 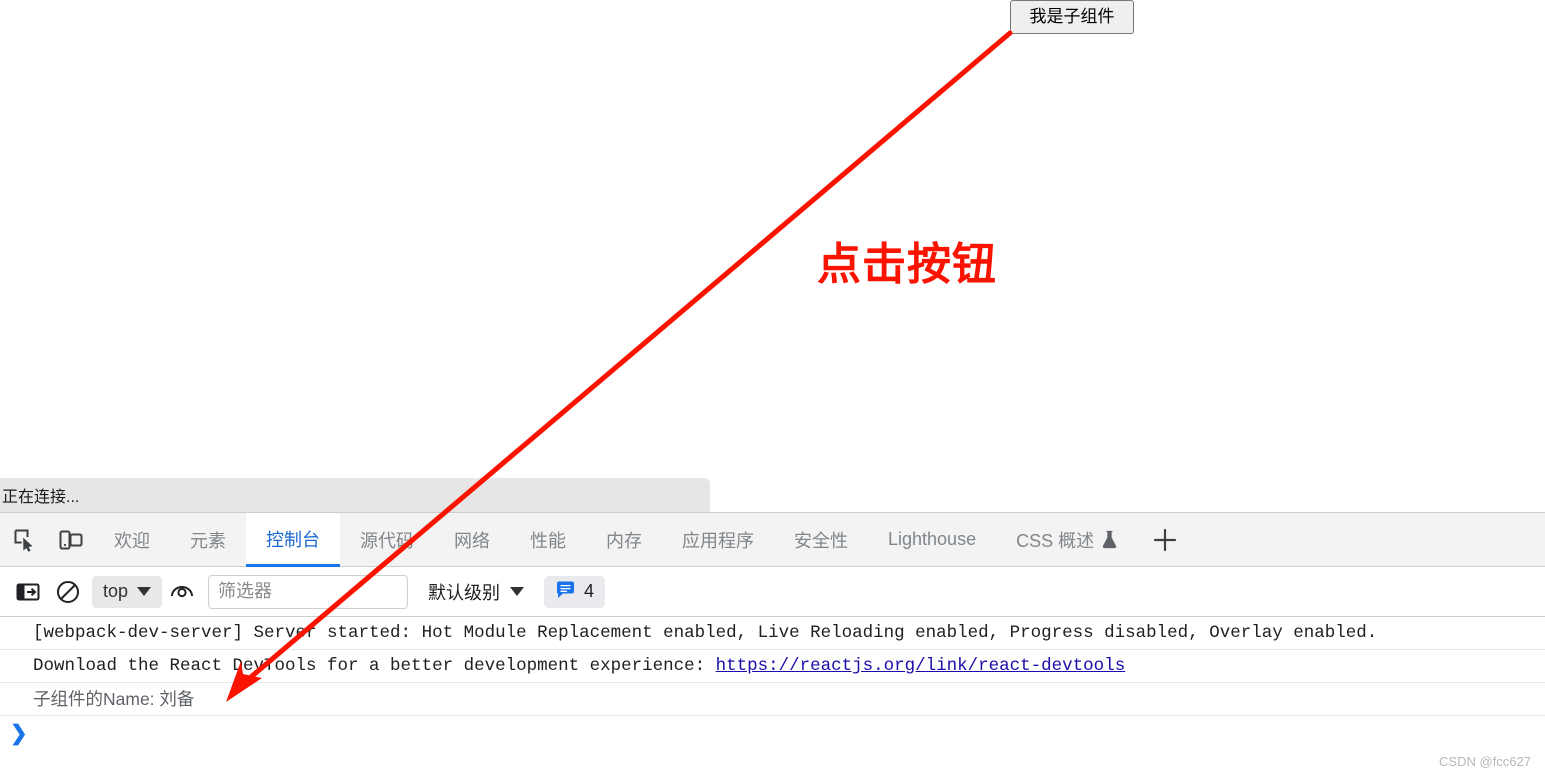 I want to click on console-context-selector: top, so click(x=127, y=591).